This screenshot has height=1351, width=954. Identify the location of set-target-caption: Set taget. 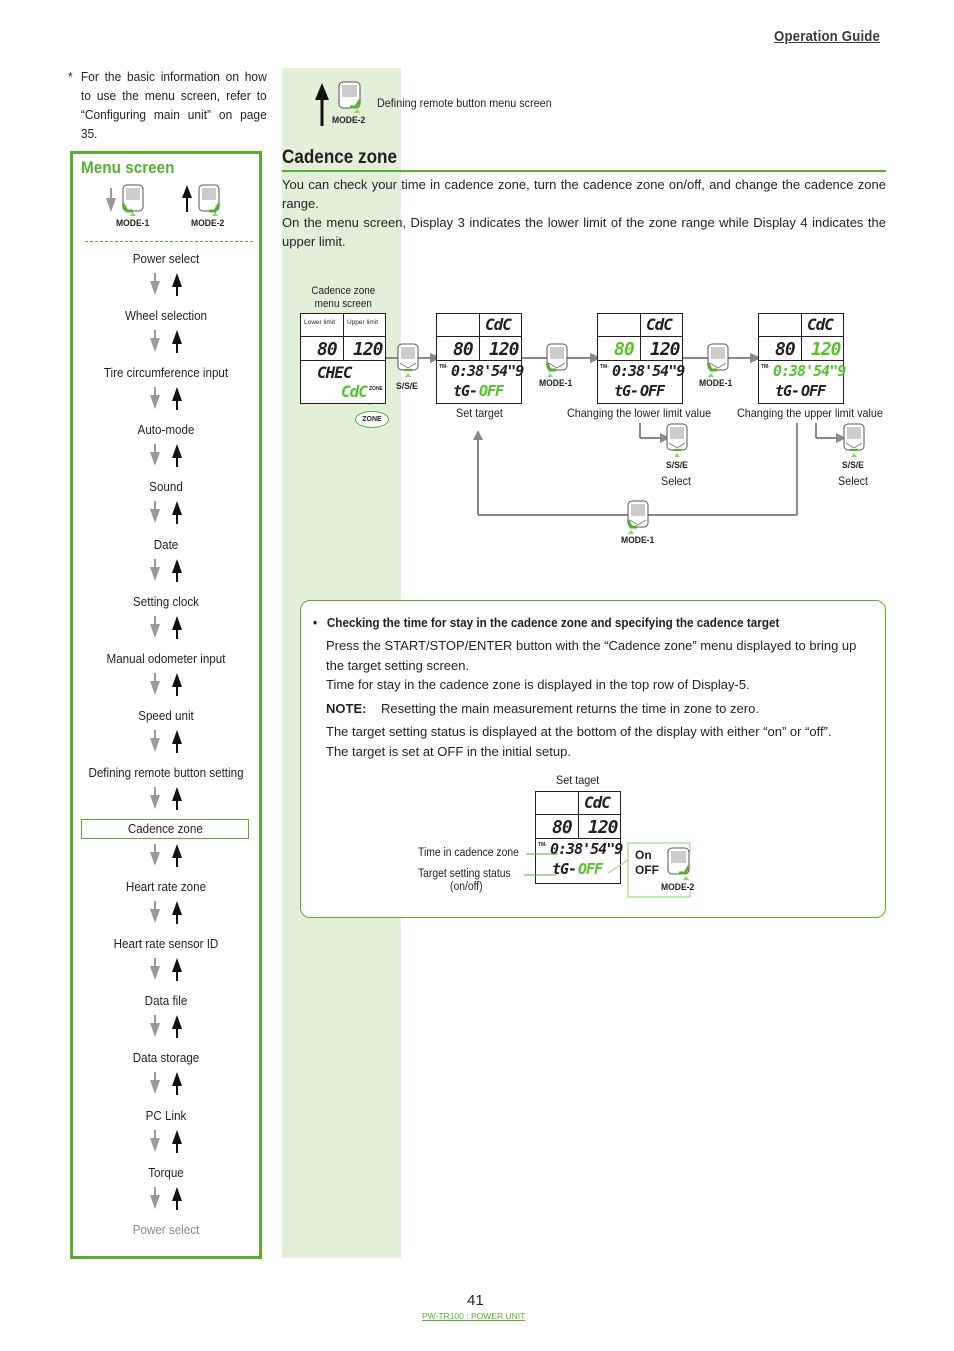
(578, 780).